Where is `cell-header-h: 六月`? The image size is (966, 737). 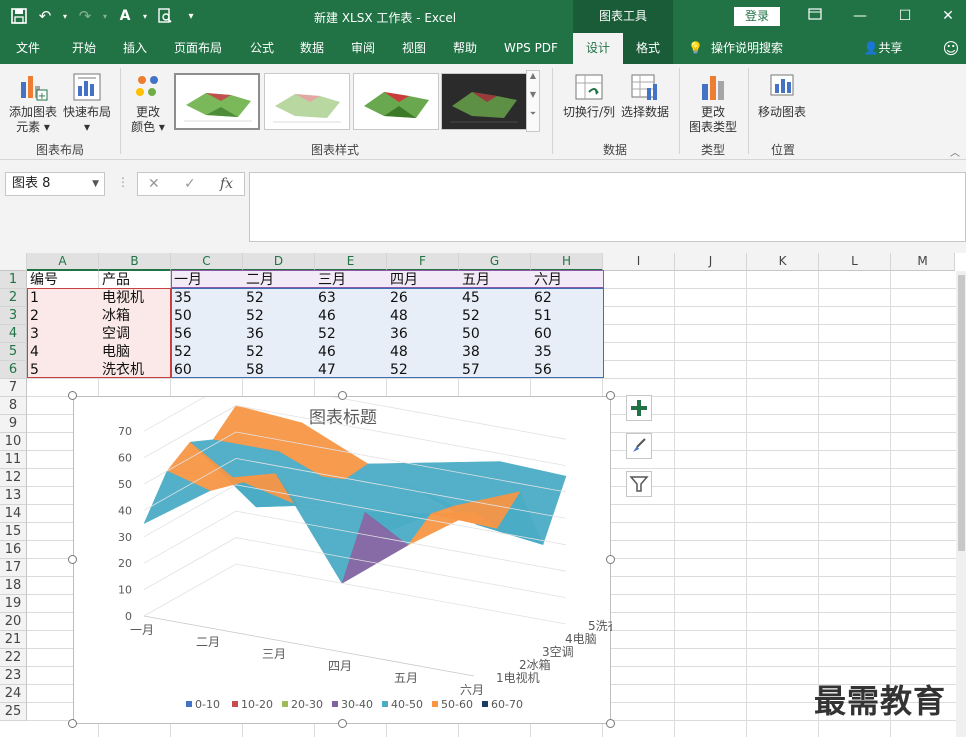 cell-header-h: 六月 is located at coordinates (546, 280).